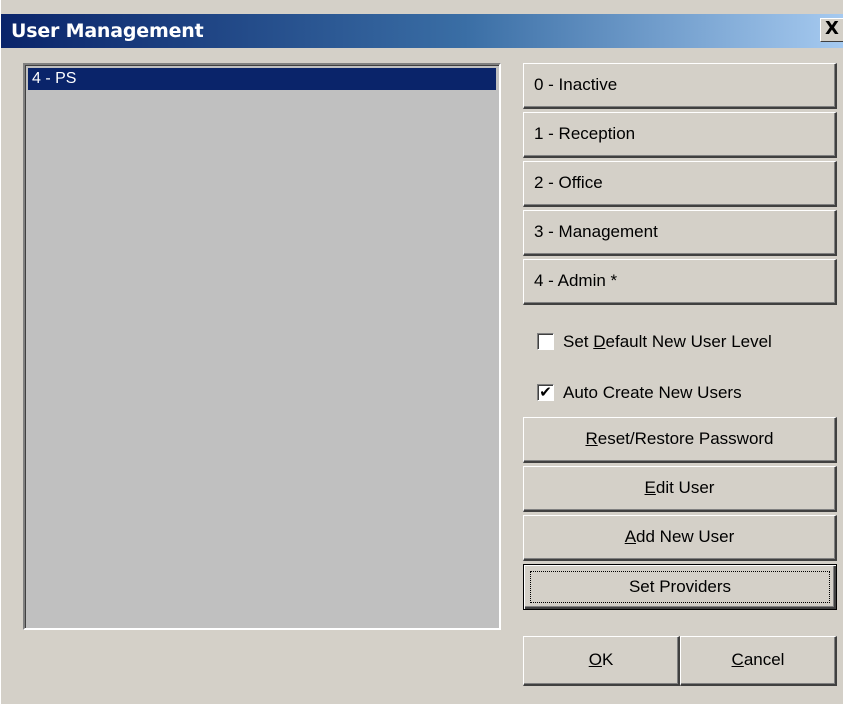 This screenshot has width=843, height=704. I want to click on close-icon: X, so click(832, 28).